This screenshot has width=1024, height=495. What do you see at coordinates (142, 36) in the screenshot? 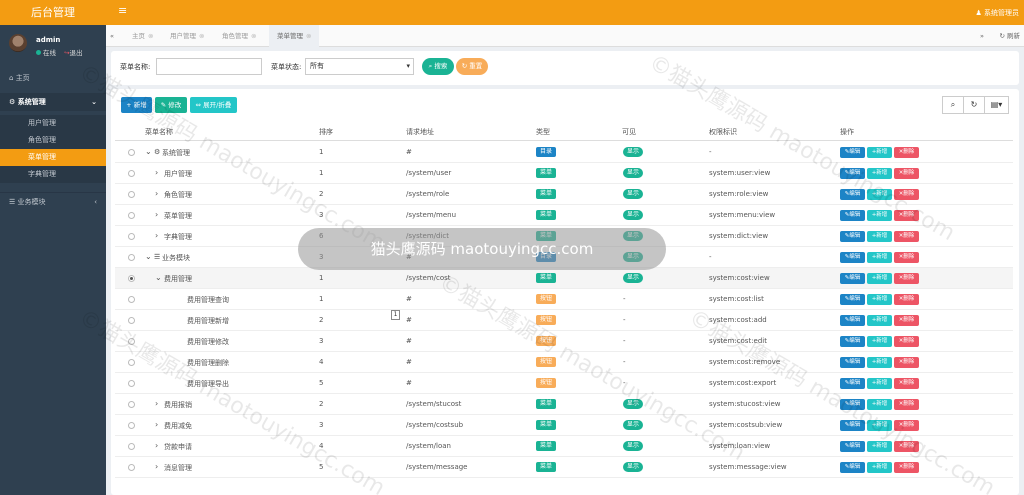
I see `tab-home: 主页 ⊗` at bounding box center [142, 36].